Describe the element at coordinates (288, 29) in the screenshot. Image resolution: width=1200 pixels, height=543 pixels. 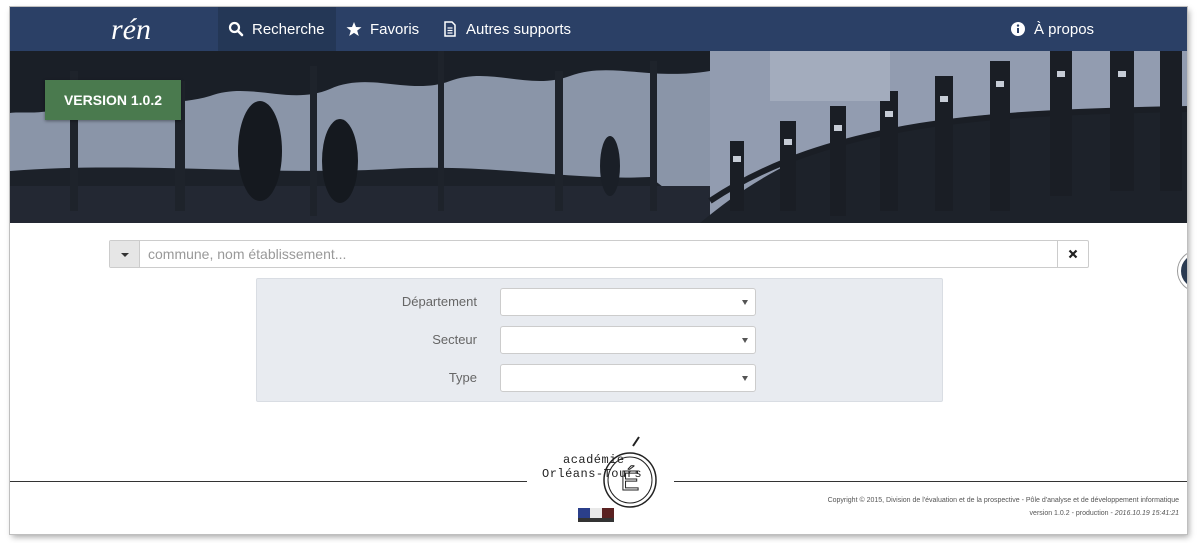
I see `nav-recherche-label: Recherche` at that location.